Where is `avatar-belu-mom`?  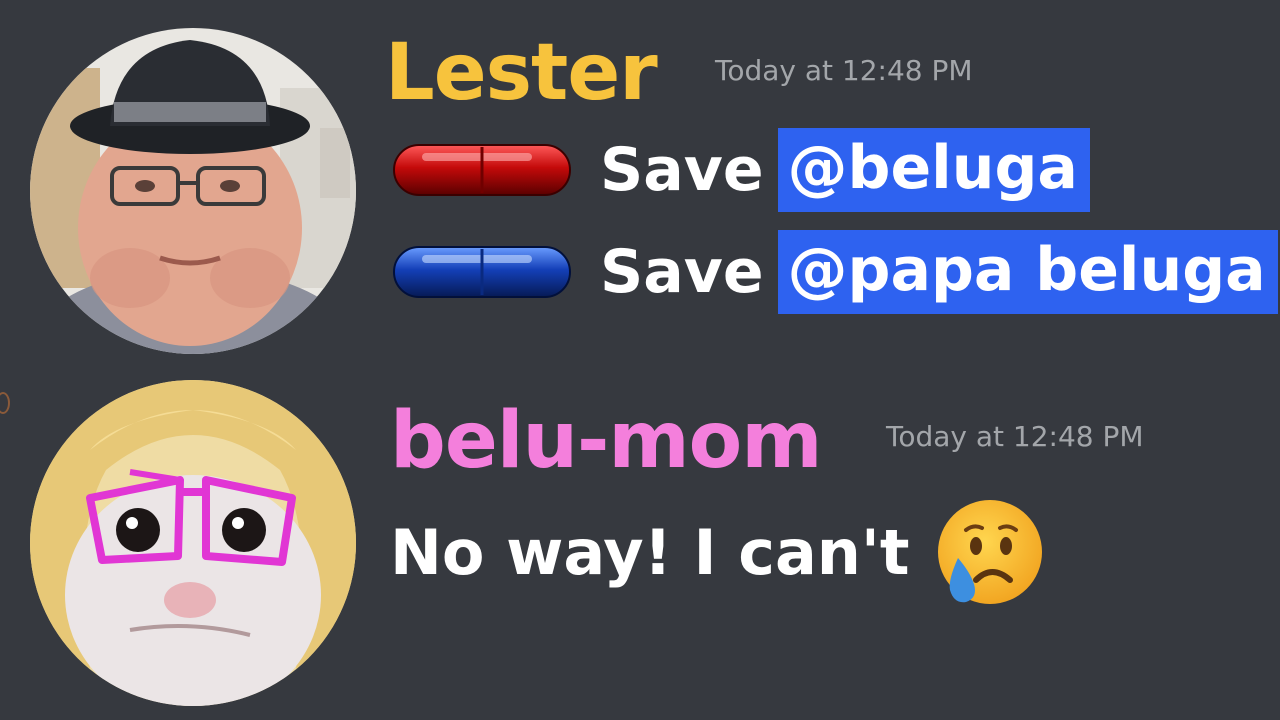
avatar-belu-mom is located at coordinates (193, 543).